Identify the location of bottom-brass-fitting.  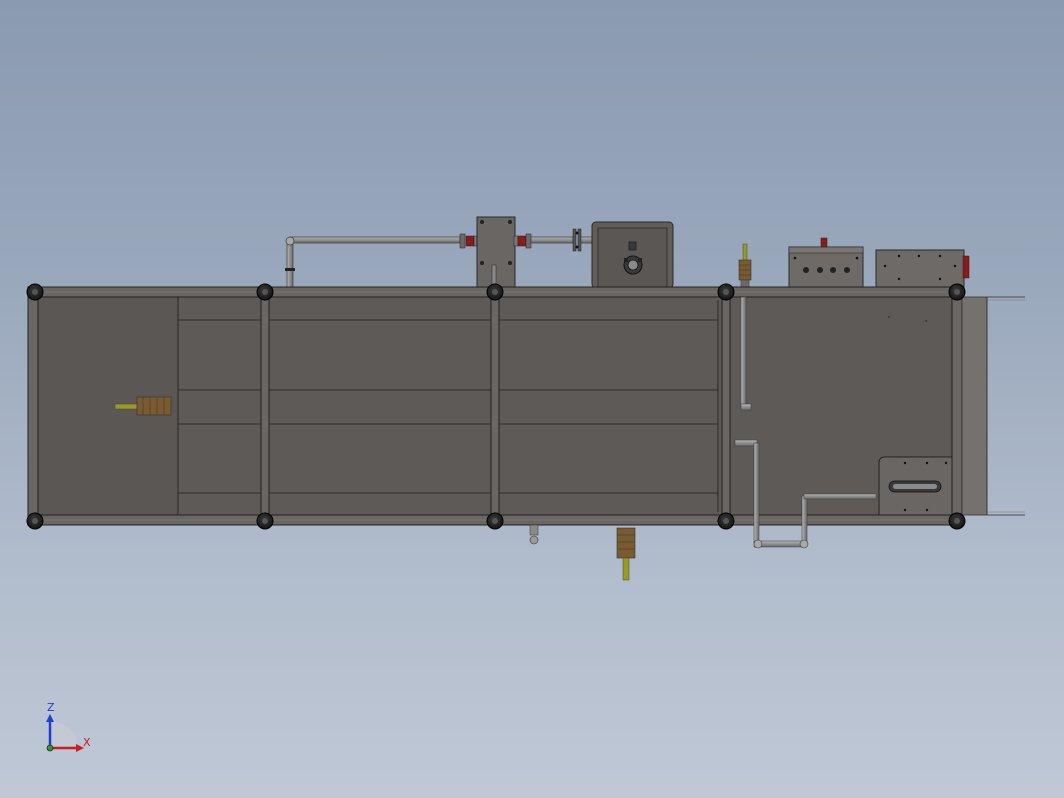
(626, 554).